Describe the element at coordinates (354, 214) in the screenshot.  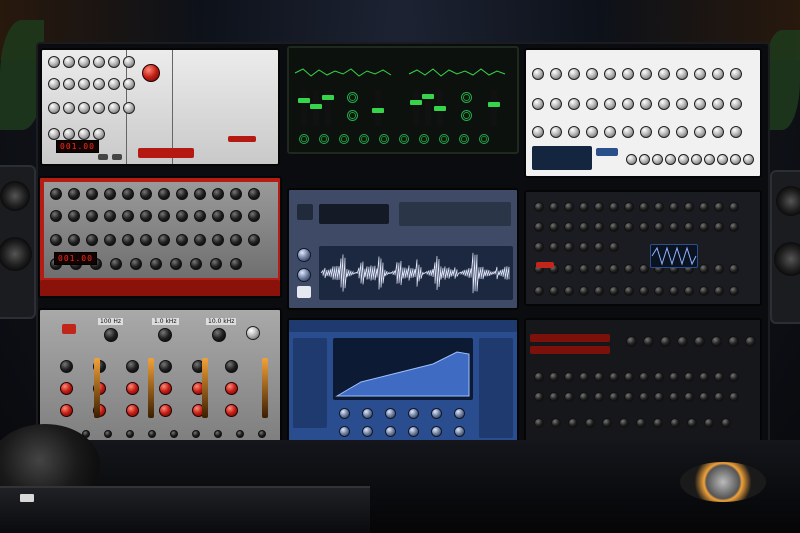
I see `sampler-file-browser` at that location.